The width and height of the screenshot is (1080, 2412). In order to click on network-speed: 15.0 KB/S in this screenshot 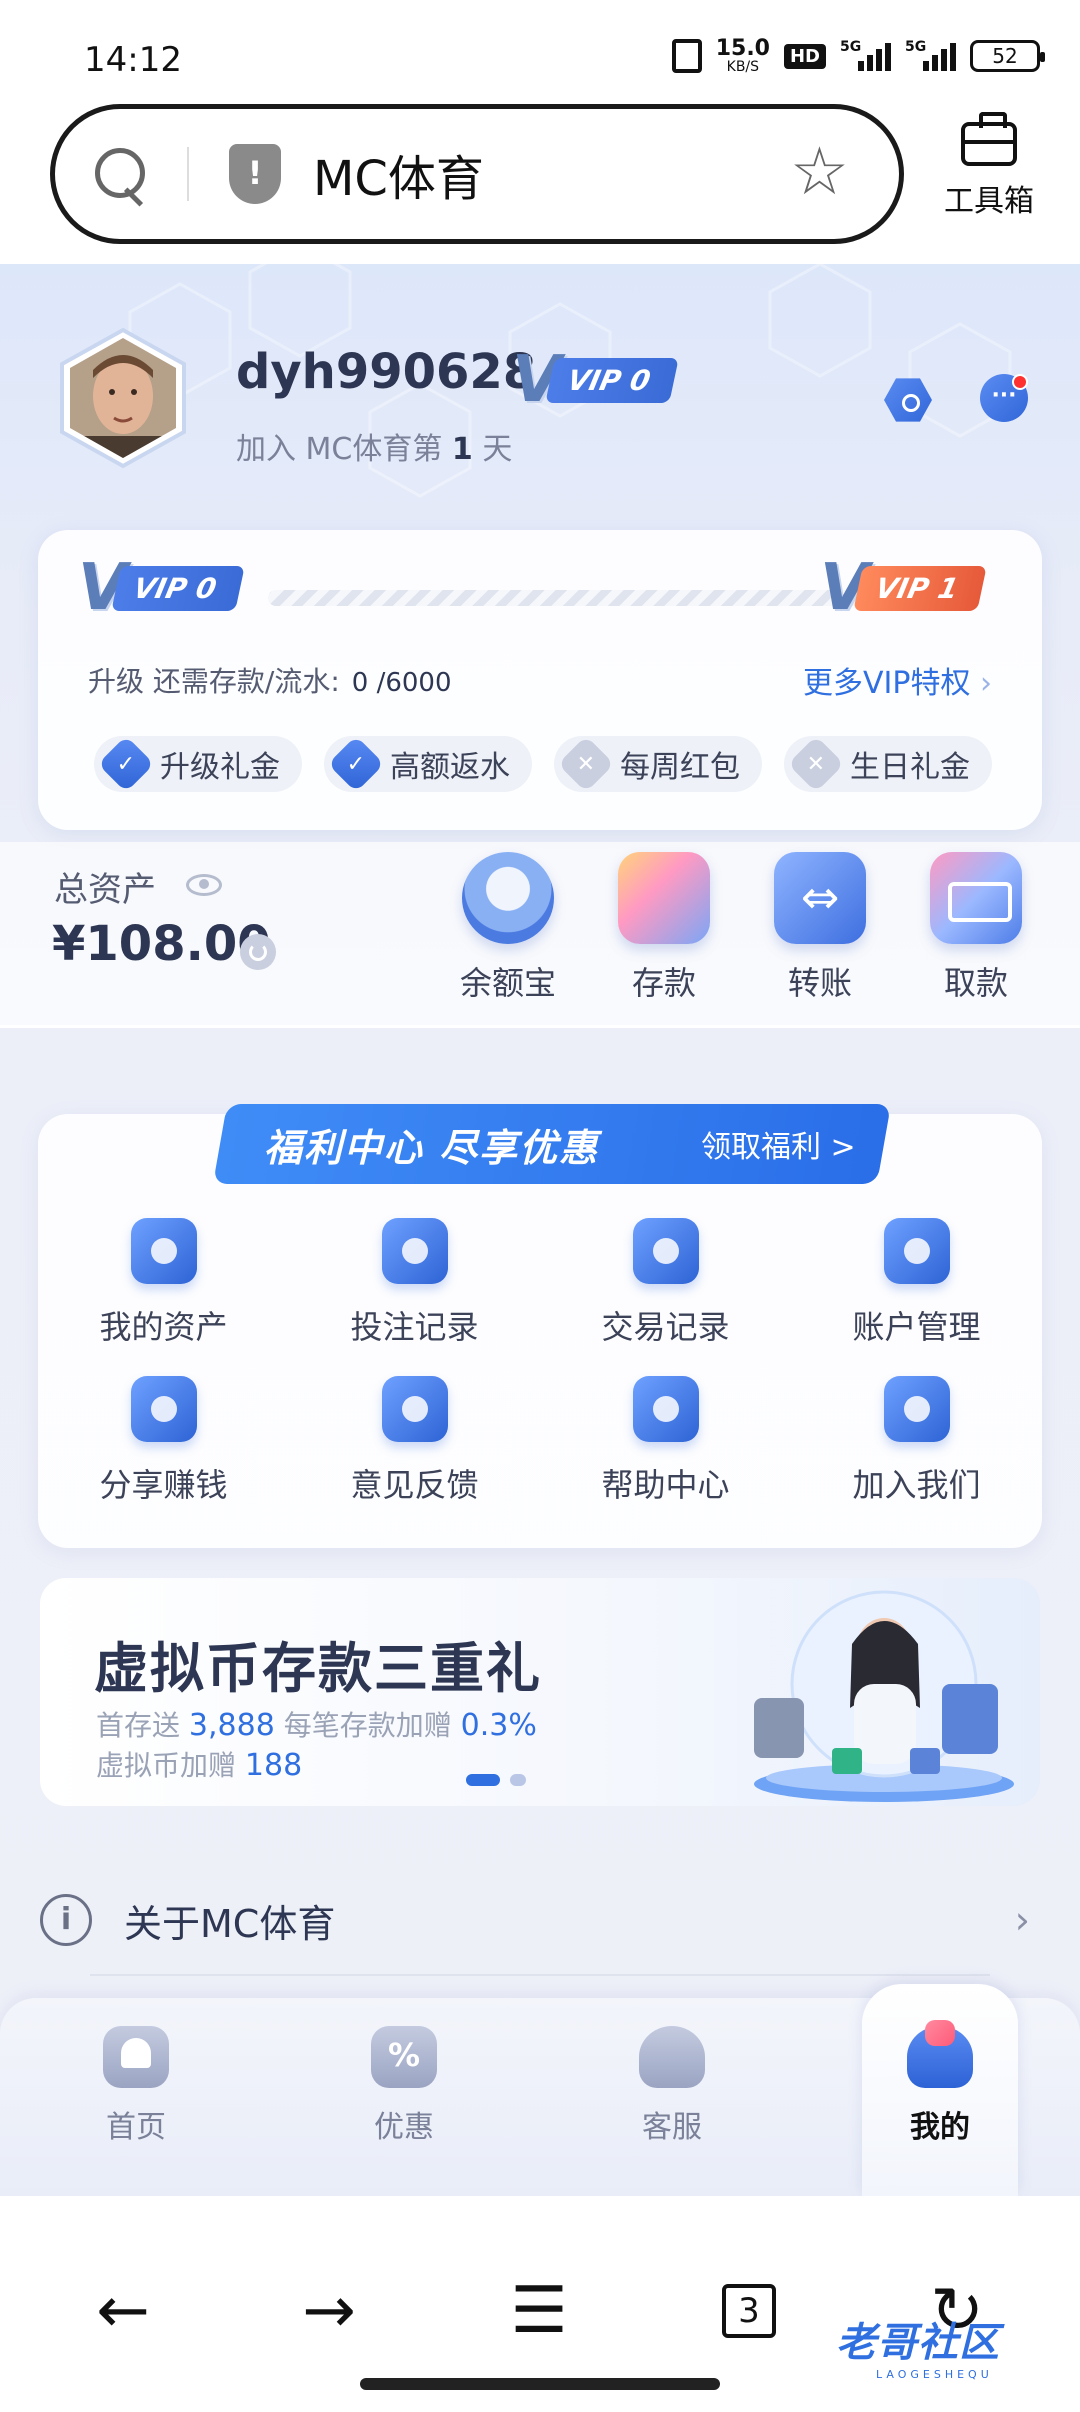, I will do `click(742, 55)`.